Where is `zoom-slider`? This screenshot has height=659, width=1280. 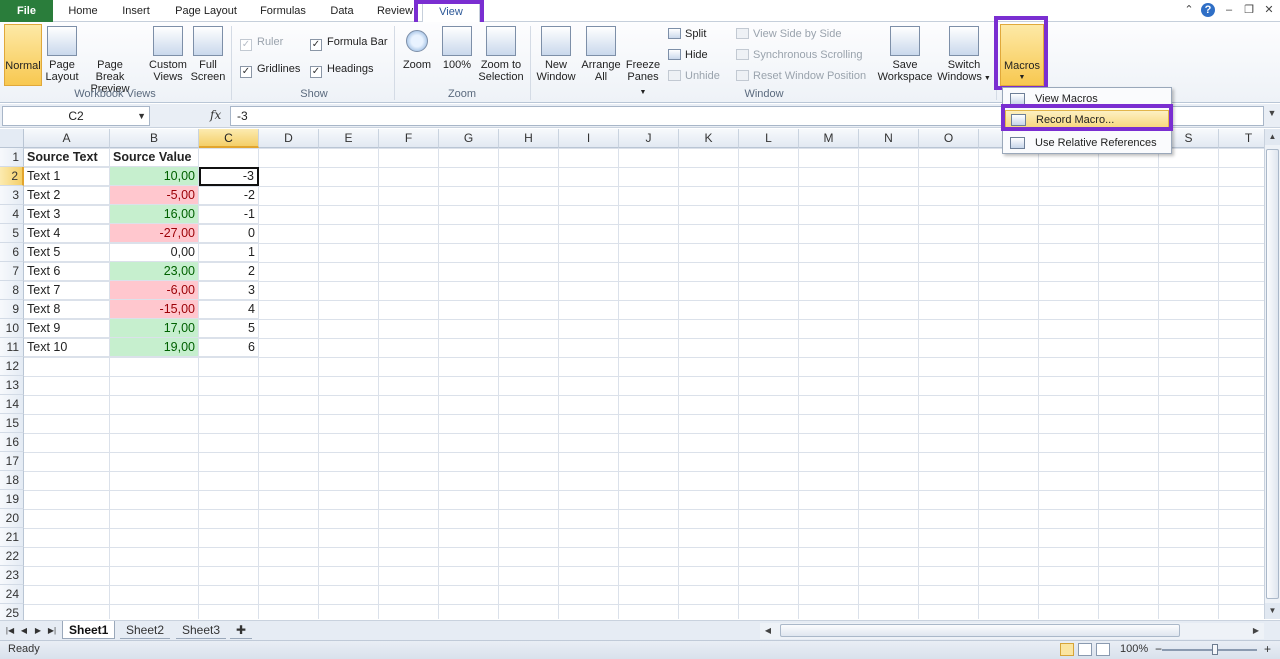 zoom-slider is located at coordinates (1209, 650).